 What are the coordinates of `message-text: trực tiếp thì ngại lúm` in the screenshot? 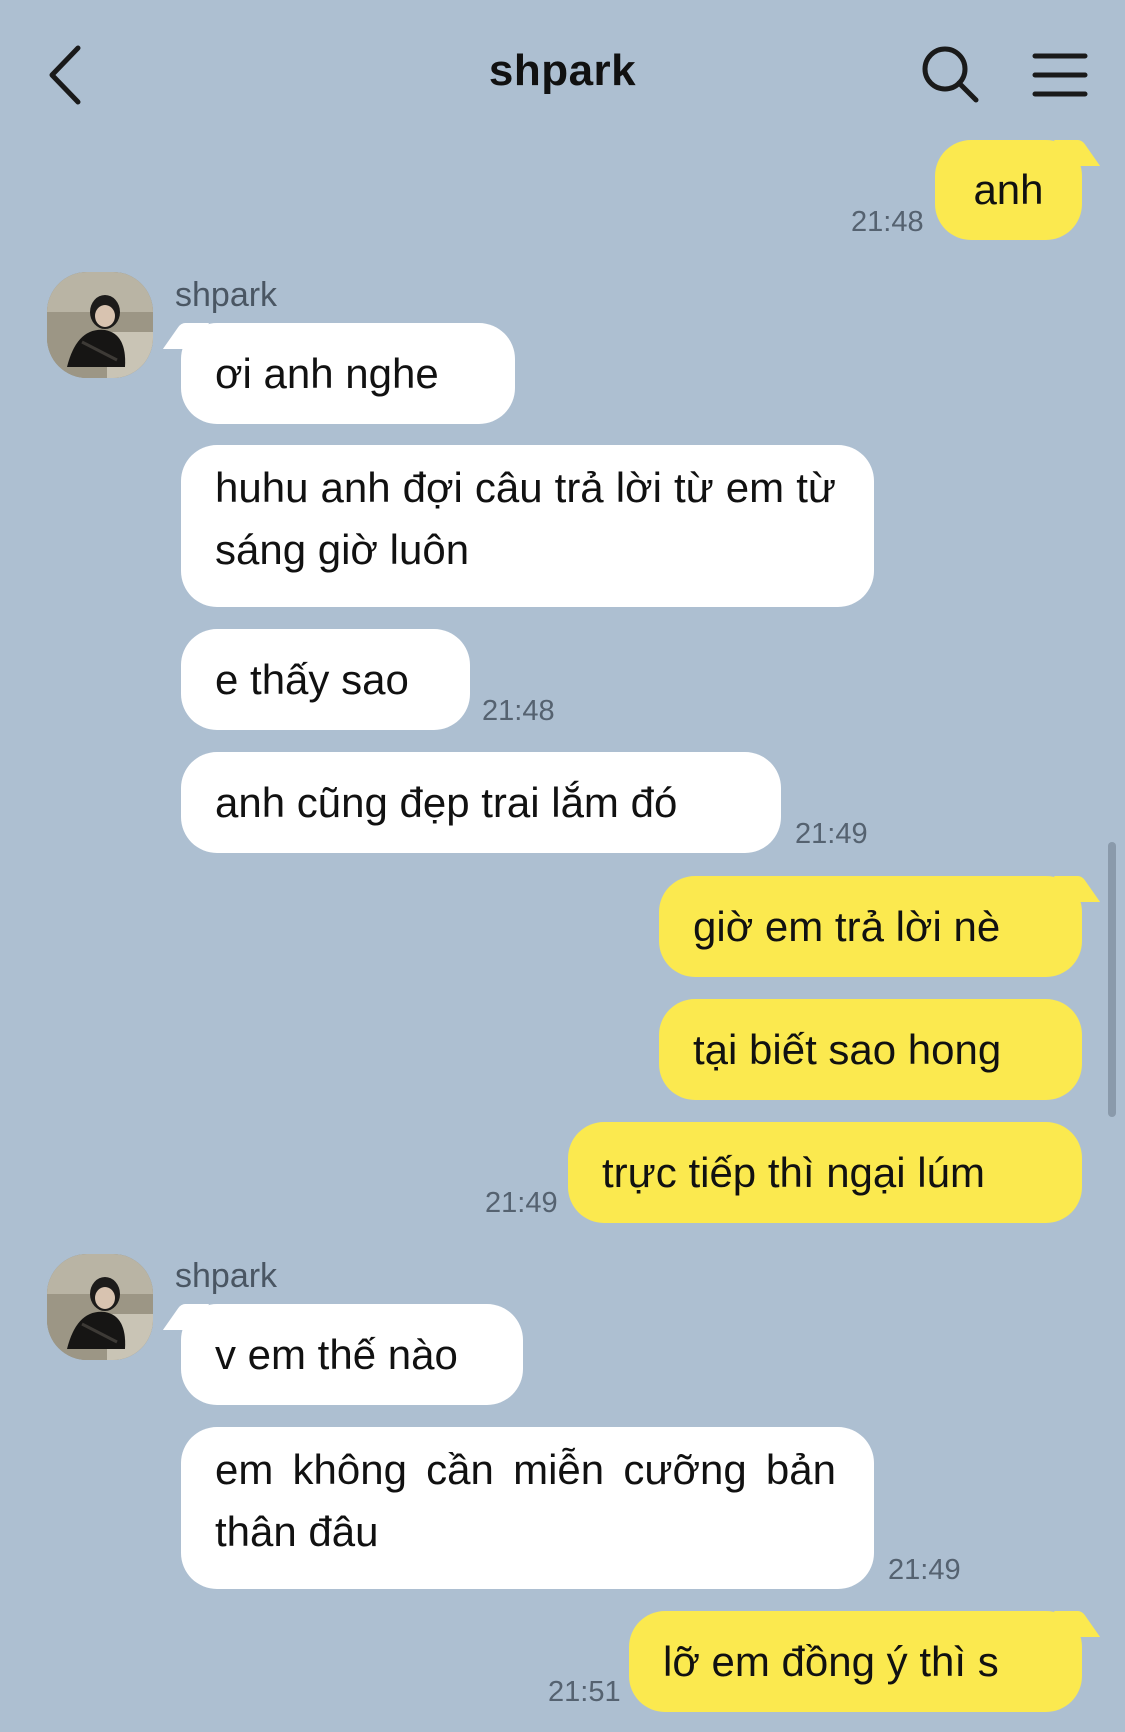 It's located at (793, 1172).